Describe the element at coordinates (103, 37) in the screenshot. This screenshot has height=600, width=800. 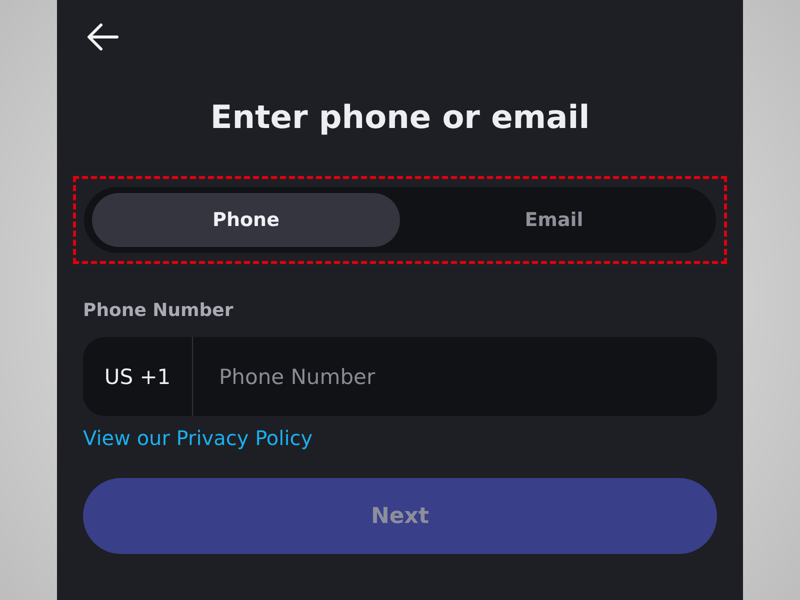
I see `back-arrow-icon` at that location.